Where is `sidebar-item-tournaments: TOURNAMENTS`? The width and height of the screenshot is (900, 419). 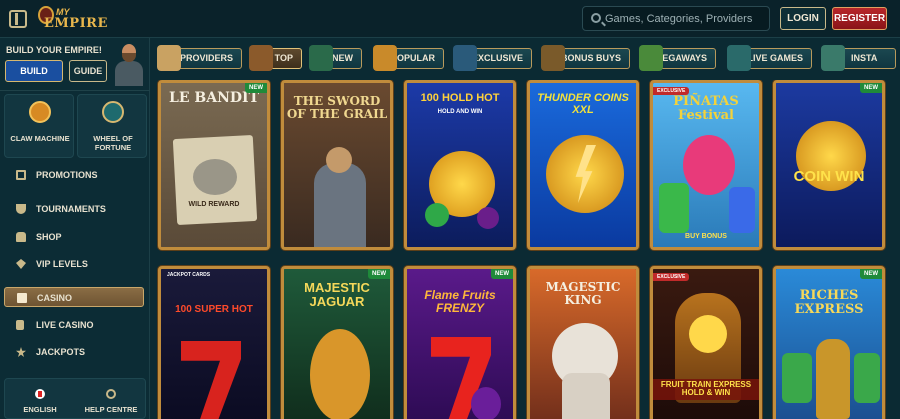 sidebar-item-tournaments: TOURNAMENTS is located at coordinates (74, 209).